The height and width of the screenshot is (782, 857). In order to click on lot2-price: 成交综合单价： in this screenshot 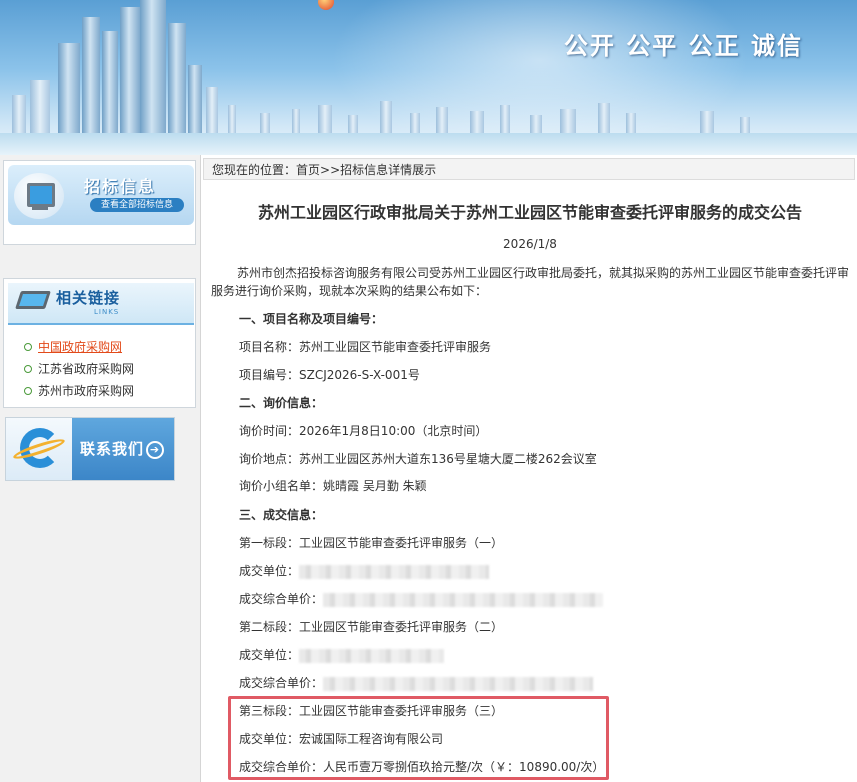, I will do `click(416, 682)`.